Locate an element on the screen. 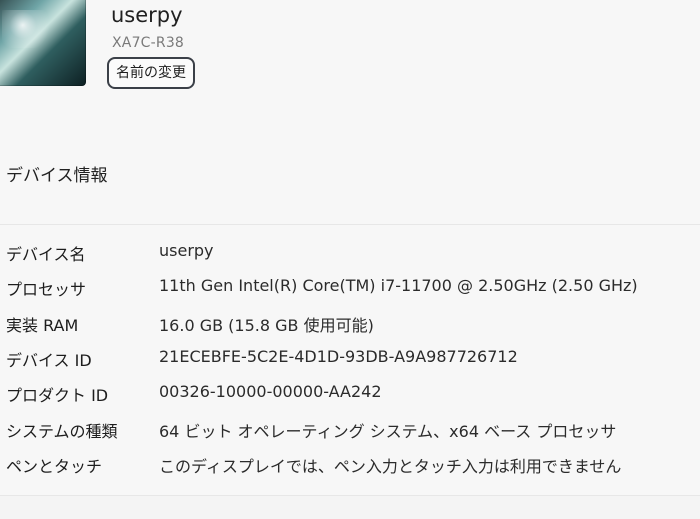  spec-label: デバイス ID is located at coordinates (49, 360).